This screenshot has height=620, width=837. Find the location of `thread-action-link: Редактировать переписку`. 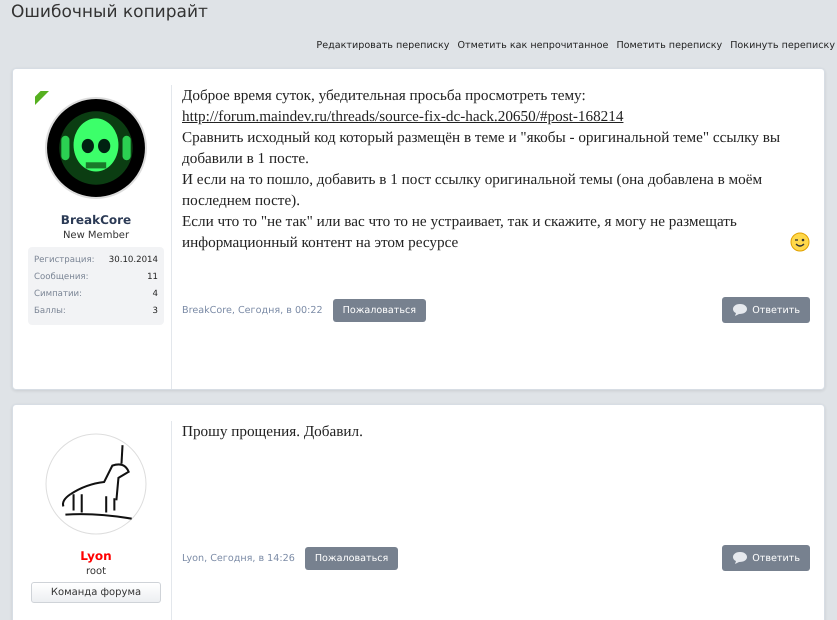

thread-action-link: Редактировать переписку is located at coordinates (383, 50).